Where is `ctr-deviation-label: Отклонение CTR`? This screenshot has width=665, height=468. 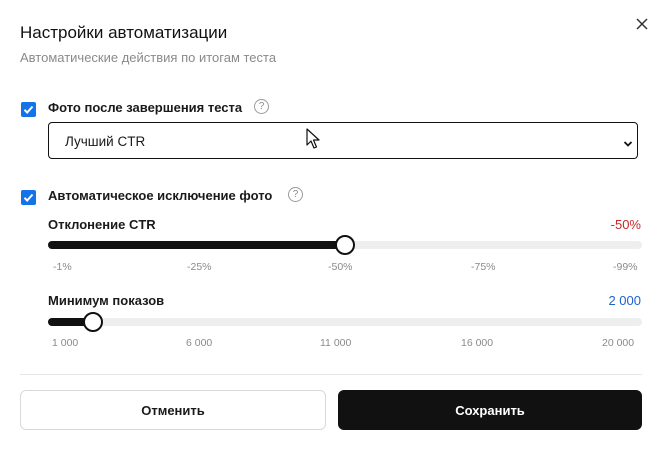
ctr-deviation-label: Отклонение CTR is located at coordinates (102, 224).